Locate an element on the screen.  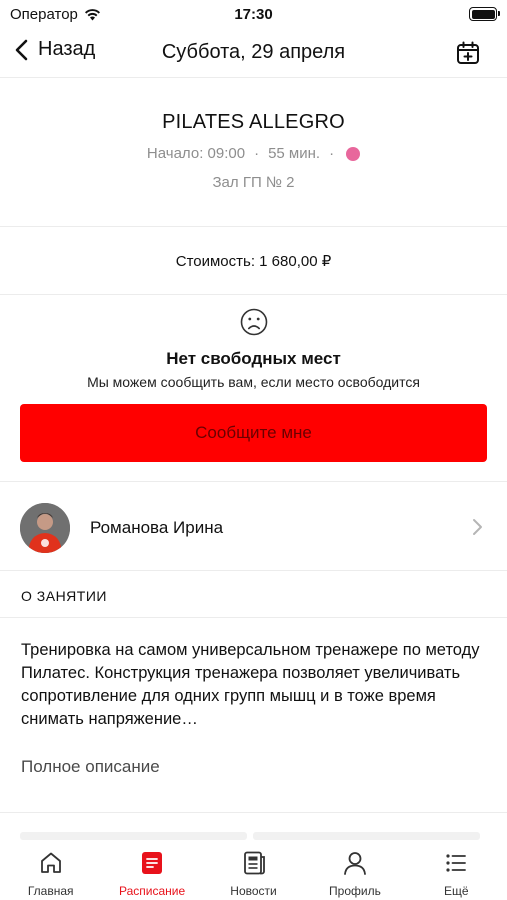
back-label: Назад is located at coordinates (67, 49).